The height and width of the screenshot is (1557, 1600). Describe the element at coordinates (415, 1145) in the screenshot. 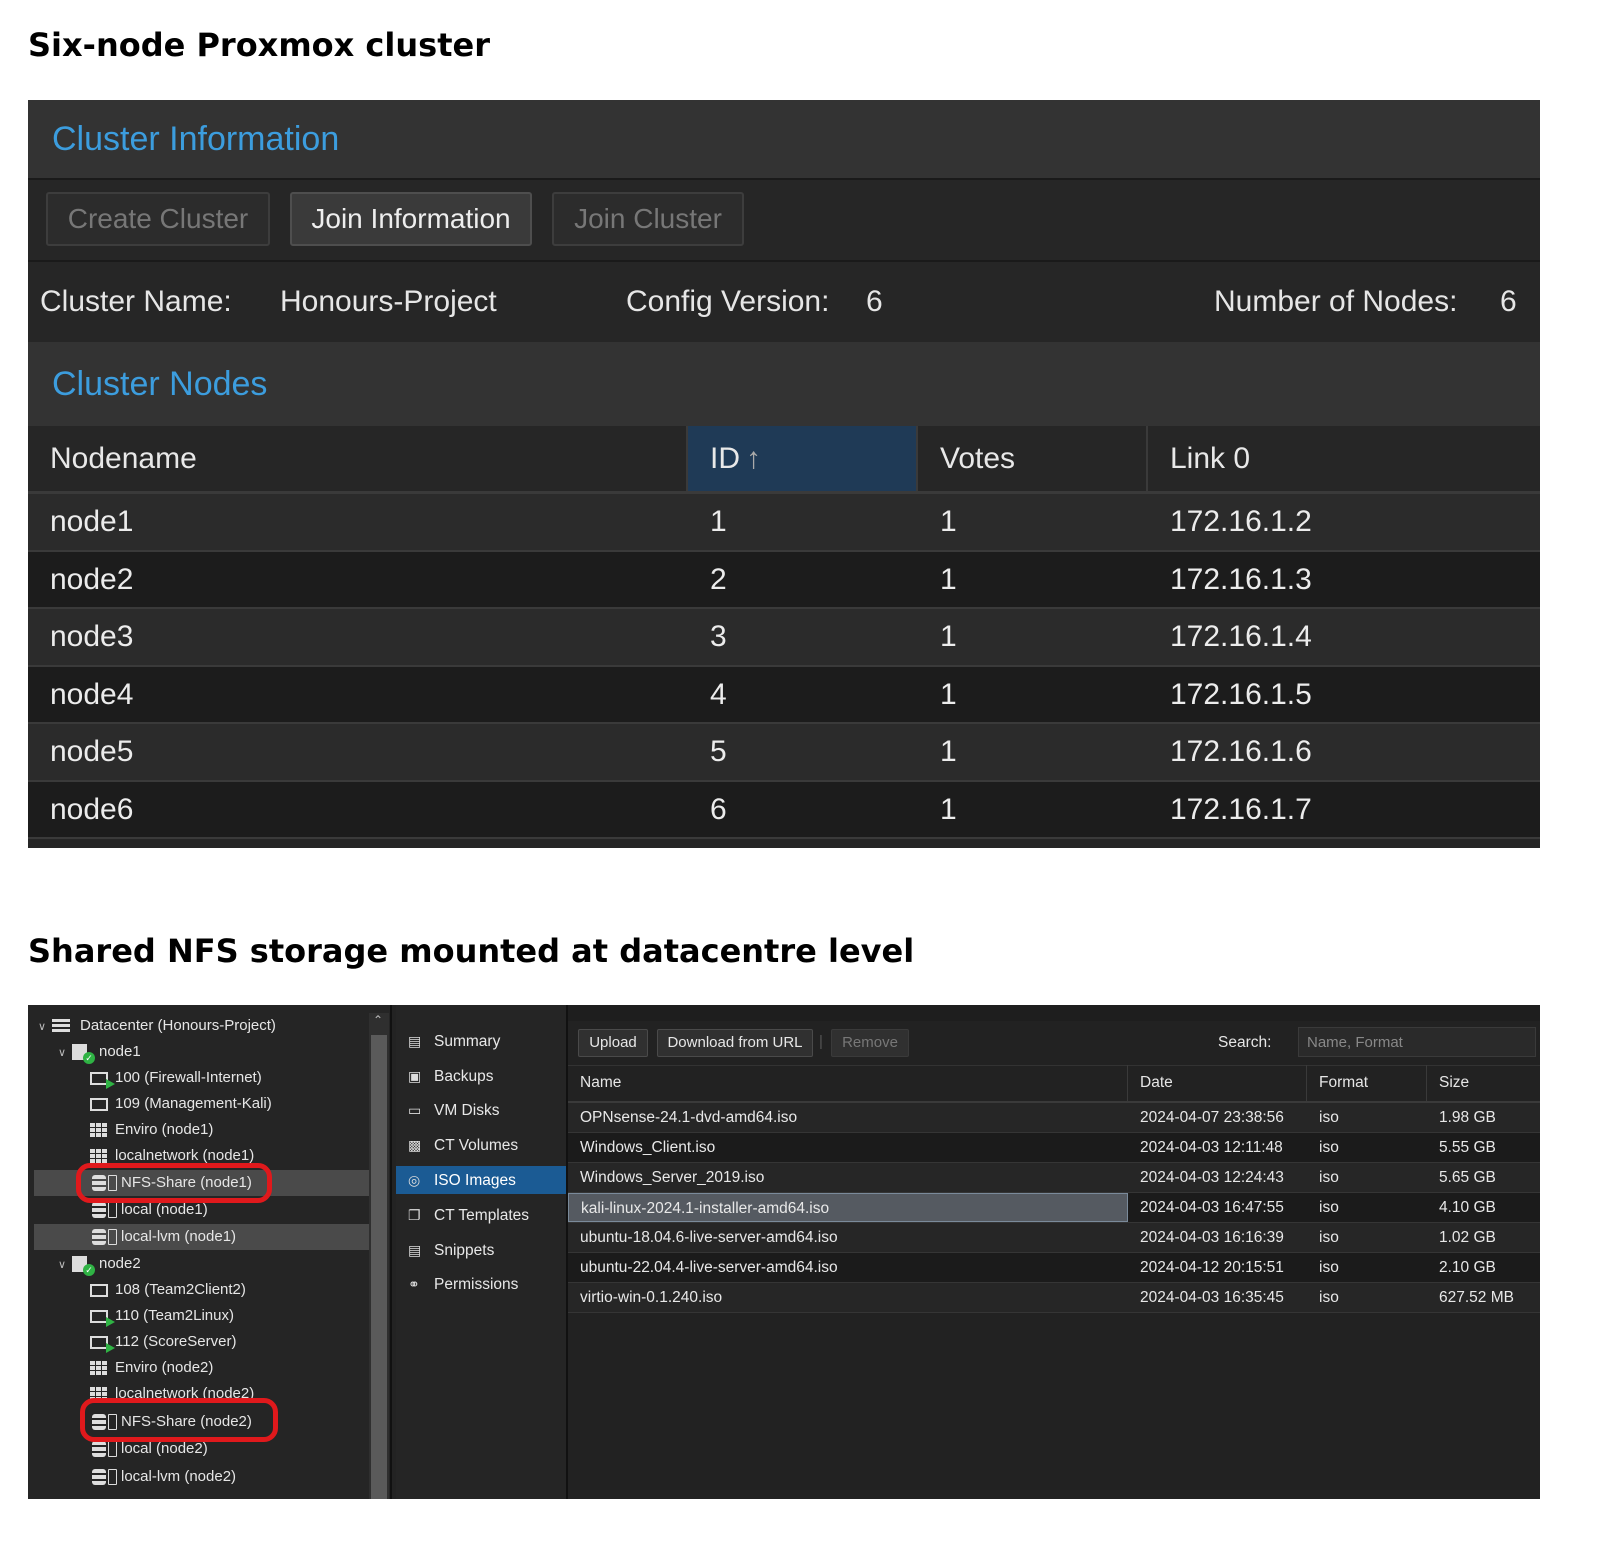

I see `container-volume-icon: ▩` at that location.